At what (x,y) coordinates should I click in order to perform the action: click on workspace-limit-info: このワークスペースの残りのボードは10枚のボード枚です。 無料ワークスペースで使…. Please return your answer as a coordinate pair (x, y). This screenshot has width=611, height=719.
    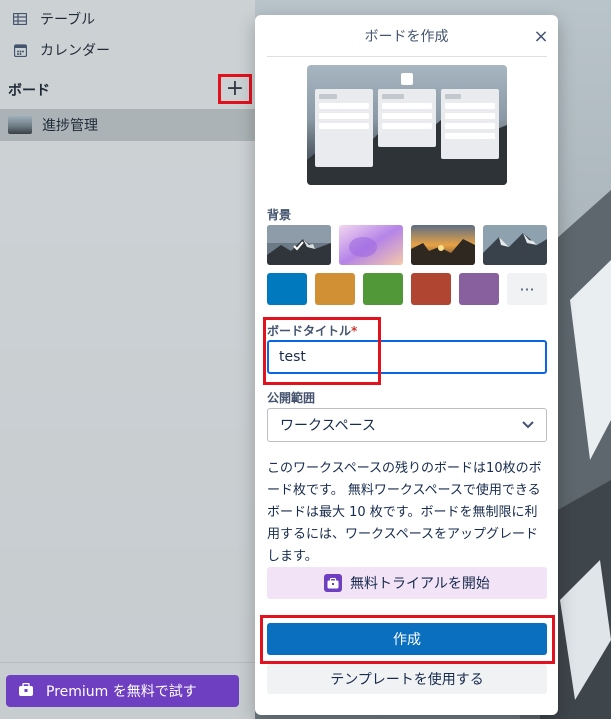
    Looking at the image, I should click on (404, 512).